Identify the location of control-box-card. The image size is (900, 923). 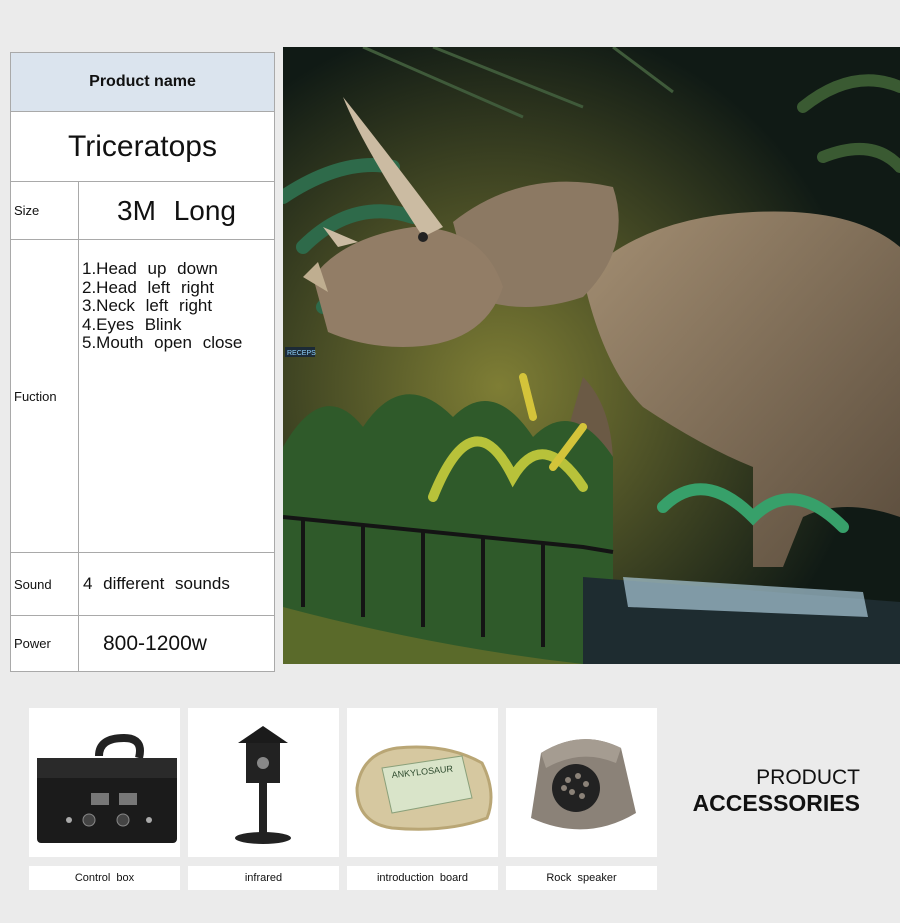
(104, 782).